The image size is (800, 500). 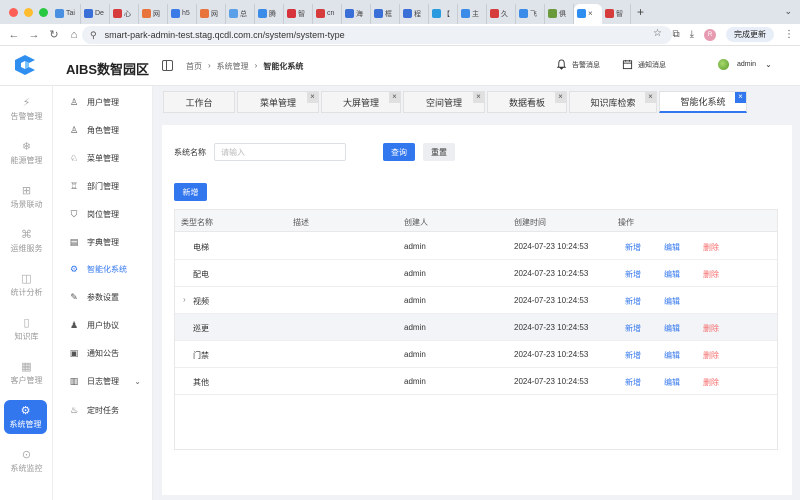 I want to click on bookmark-star-icon: ☆, so click(x=657, y=33).